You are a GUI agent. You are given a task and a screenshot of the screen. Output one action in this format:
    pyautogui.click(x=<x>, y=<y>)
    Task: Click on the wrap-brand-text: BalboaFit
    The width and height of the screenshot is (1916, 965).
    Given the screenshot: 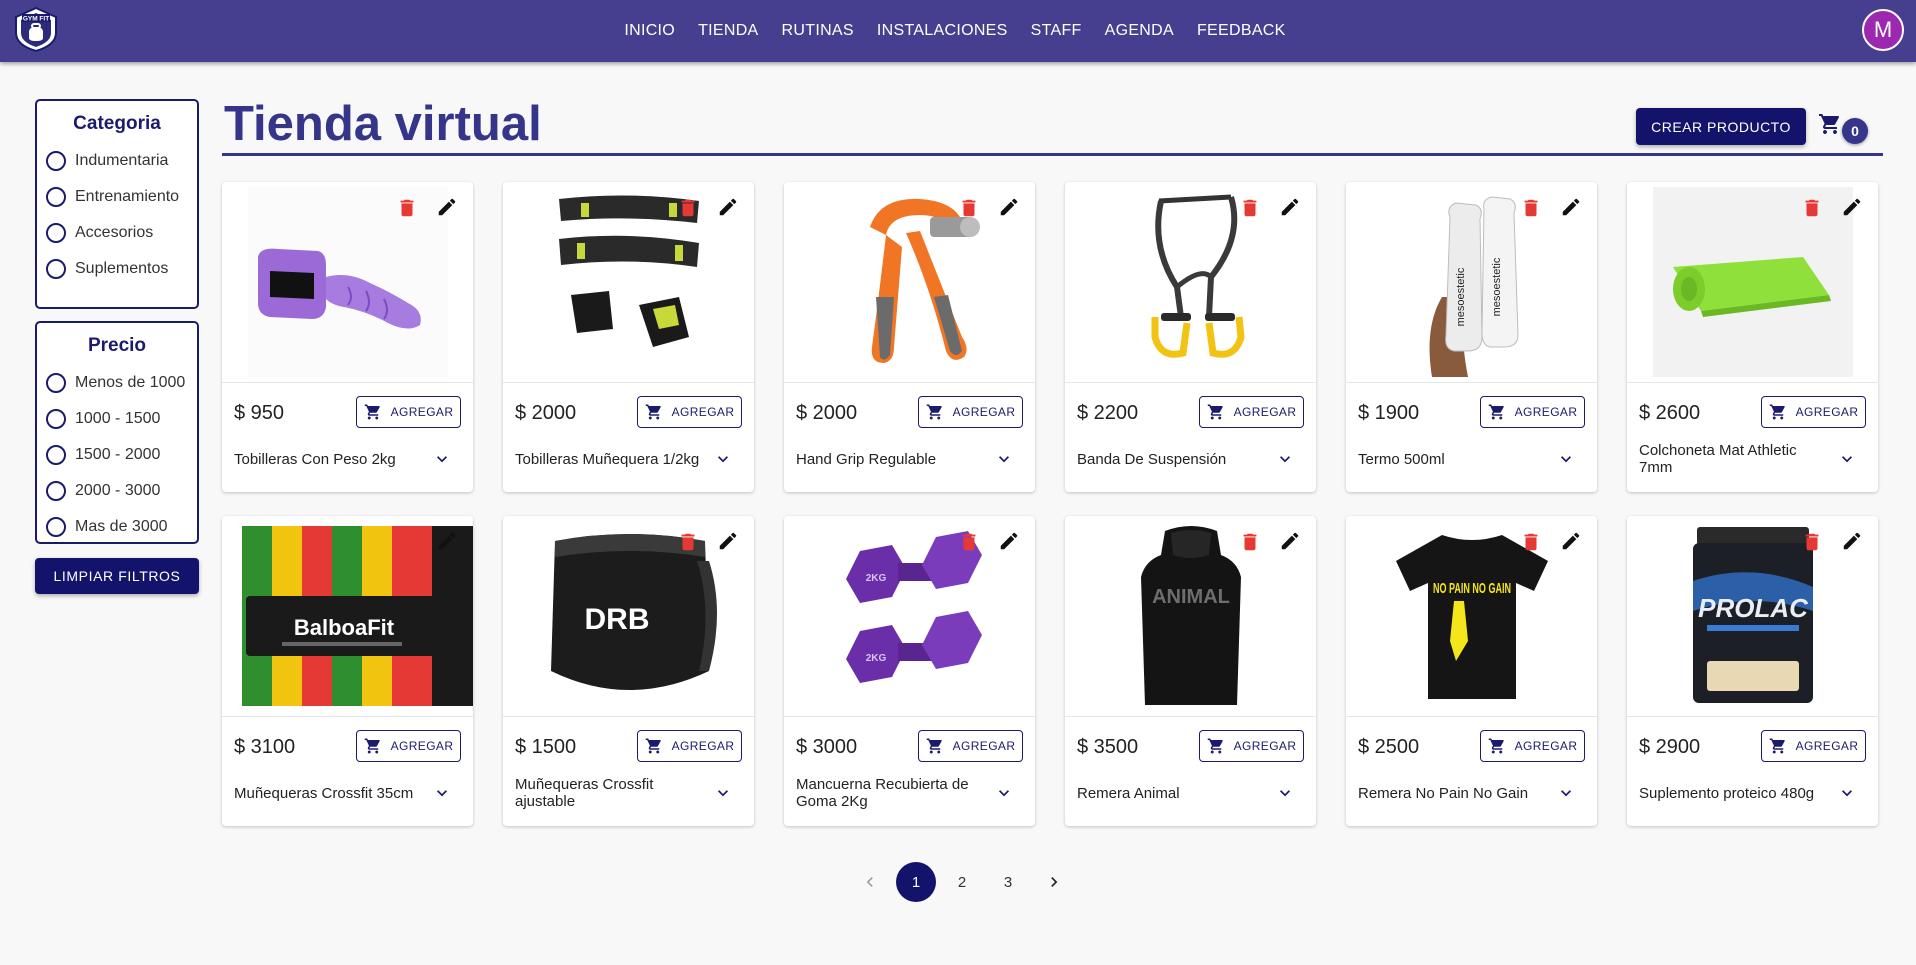 What is the action you would take?
    pyautogui.click(x=344, y=627)
    